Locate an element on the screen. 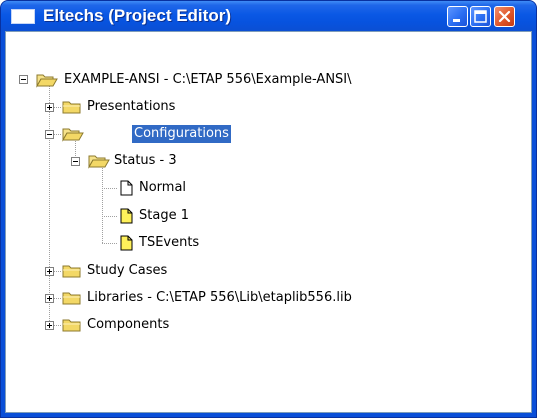 This screenshot has width=537, height=418. tree-node-configurations: Configurations is located at coordinates (268, 134).